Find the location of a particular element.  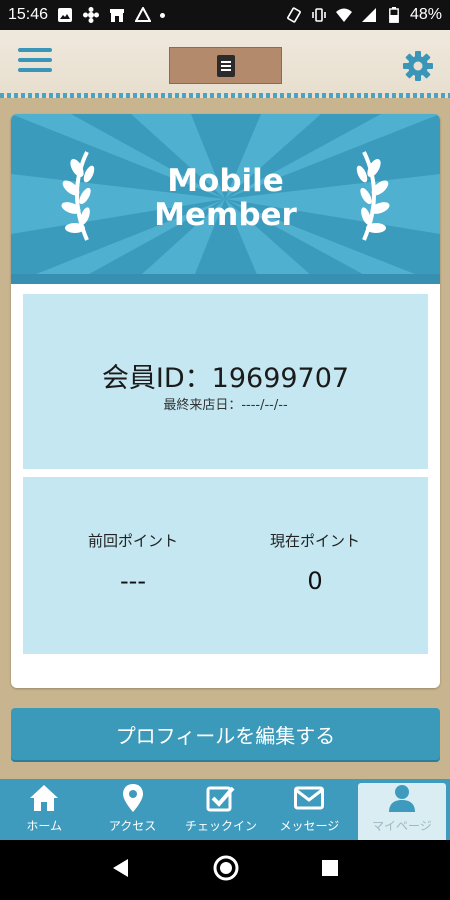

shop-logo is located at coordinates (225, 65).